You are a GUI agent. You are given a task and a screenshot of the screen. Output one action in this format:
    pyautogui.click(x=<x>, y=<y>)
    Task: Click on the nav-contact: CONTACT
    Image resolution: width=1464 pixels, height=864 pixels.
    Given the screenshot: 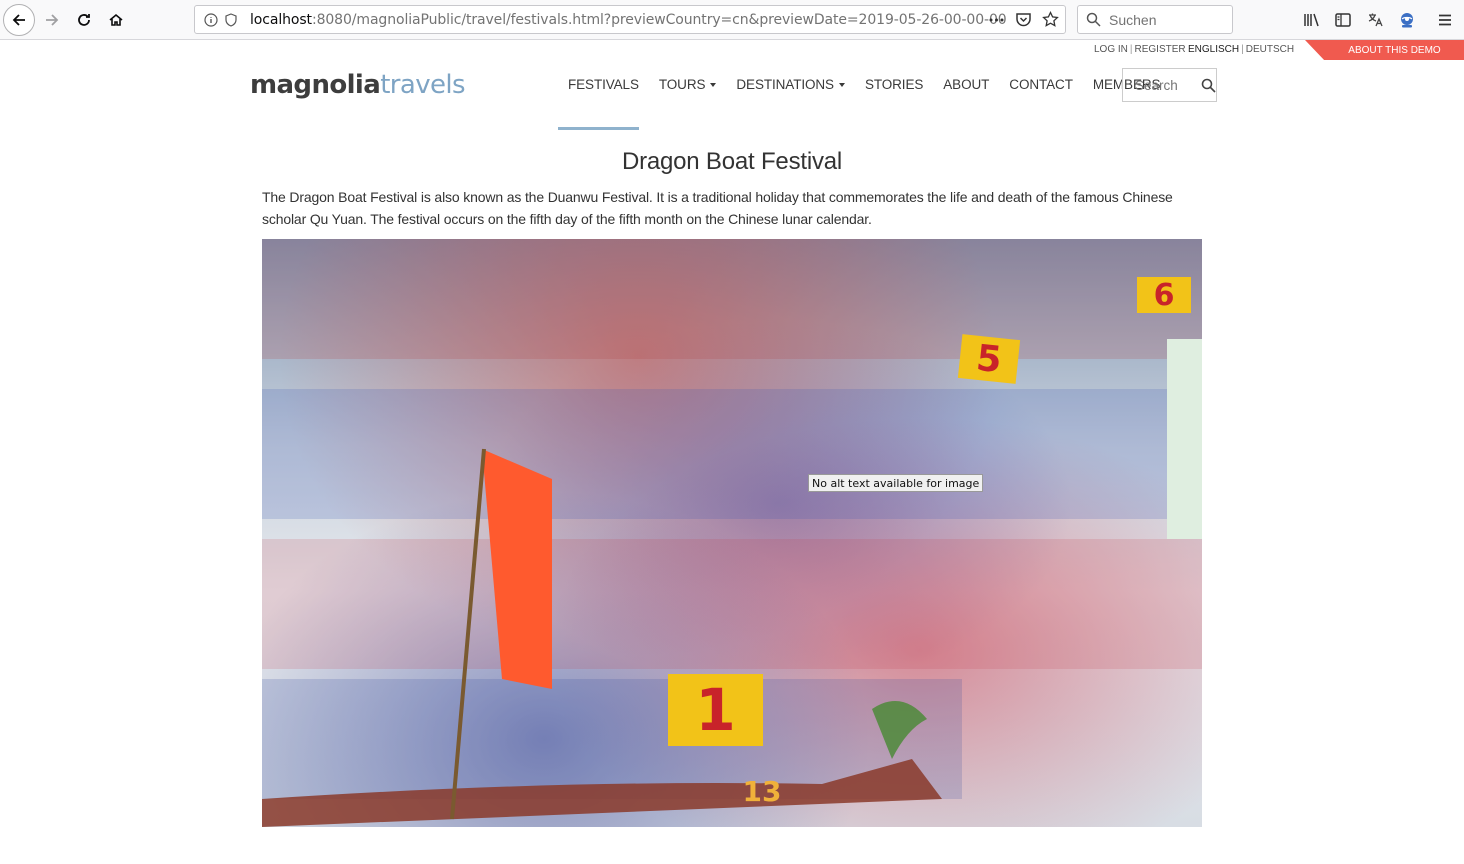 What is the action you would take?
    pyautogui.click(x=1041, y=84)
    